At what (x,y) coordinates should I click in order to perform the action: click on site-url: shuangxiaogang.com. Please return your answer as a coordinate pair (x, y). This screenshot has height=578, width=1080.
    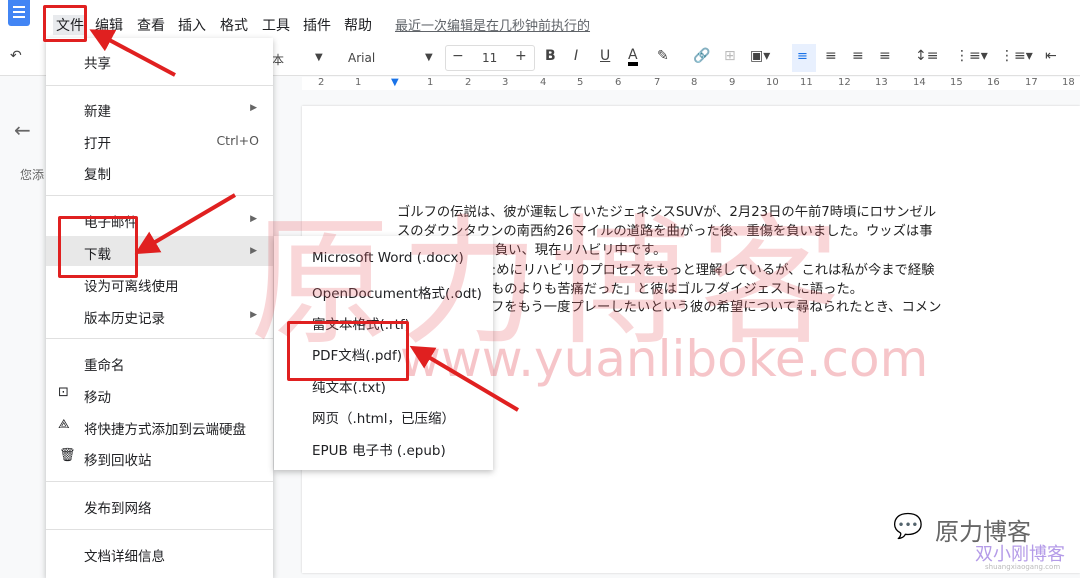
    Looking at the image, I should click on (1023, 567).